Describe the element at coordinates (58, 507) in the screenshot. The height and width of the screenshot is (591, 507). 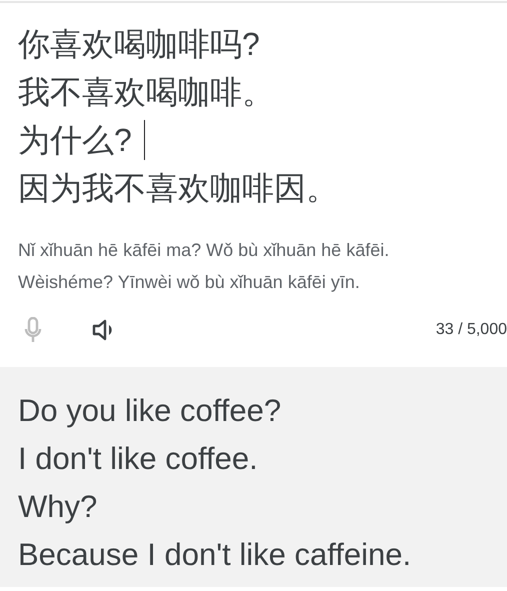
I see `translation-text-line: Why?` at that location.